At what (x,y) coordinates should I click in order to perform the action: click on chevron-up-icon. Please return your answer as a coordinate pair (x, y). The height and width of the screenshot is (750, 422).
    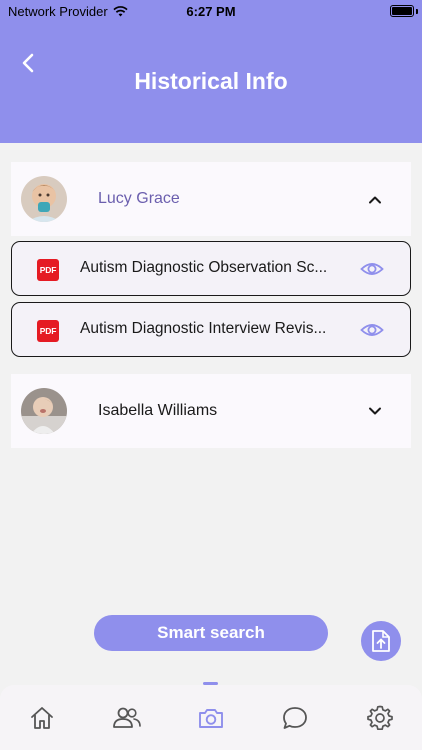
    Looking at the image, I should click on (375, 199).